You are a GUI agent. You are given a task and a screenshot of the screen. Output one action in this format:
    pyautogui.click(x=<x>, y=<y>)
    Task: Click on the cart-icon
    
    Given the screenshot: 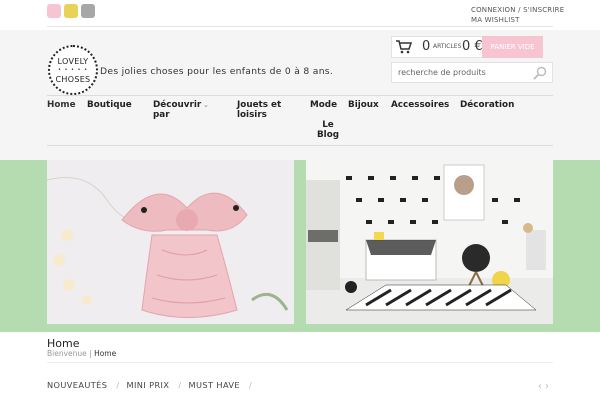 What is the action you would take?
    pyautogui.click(x=404, y=47)
    